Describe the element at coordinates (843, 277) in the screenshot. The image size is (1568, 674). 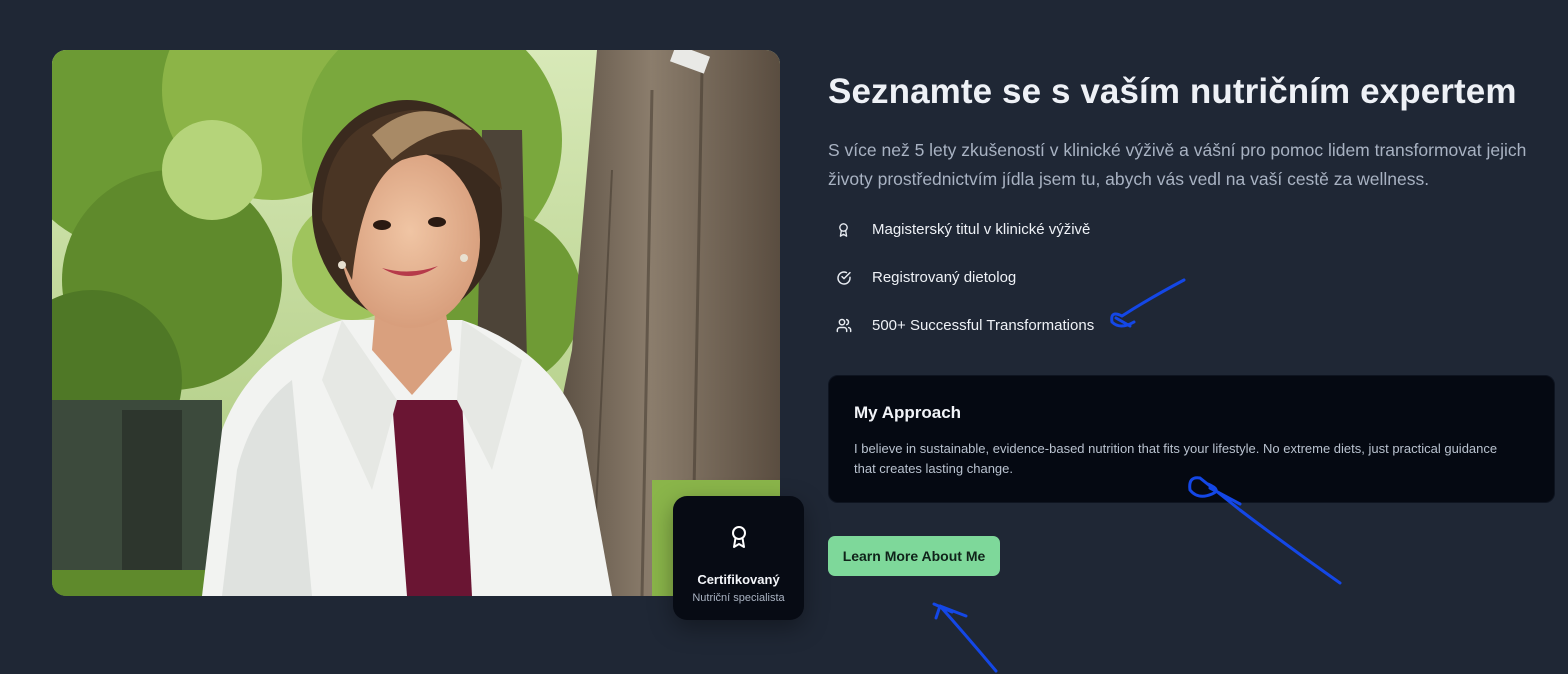
I see `check-circle-icon` at that location.